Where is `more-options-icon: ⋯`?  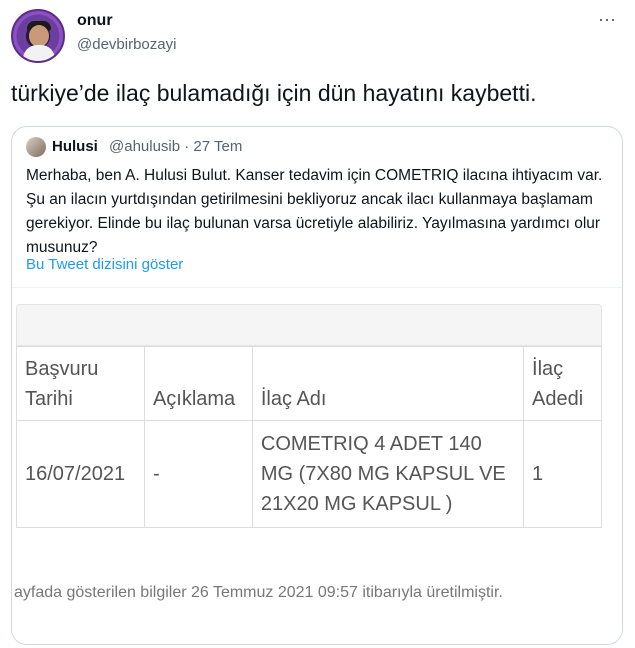 more-options-icon: ⋯ is located at coordinates (607, 20).